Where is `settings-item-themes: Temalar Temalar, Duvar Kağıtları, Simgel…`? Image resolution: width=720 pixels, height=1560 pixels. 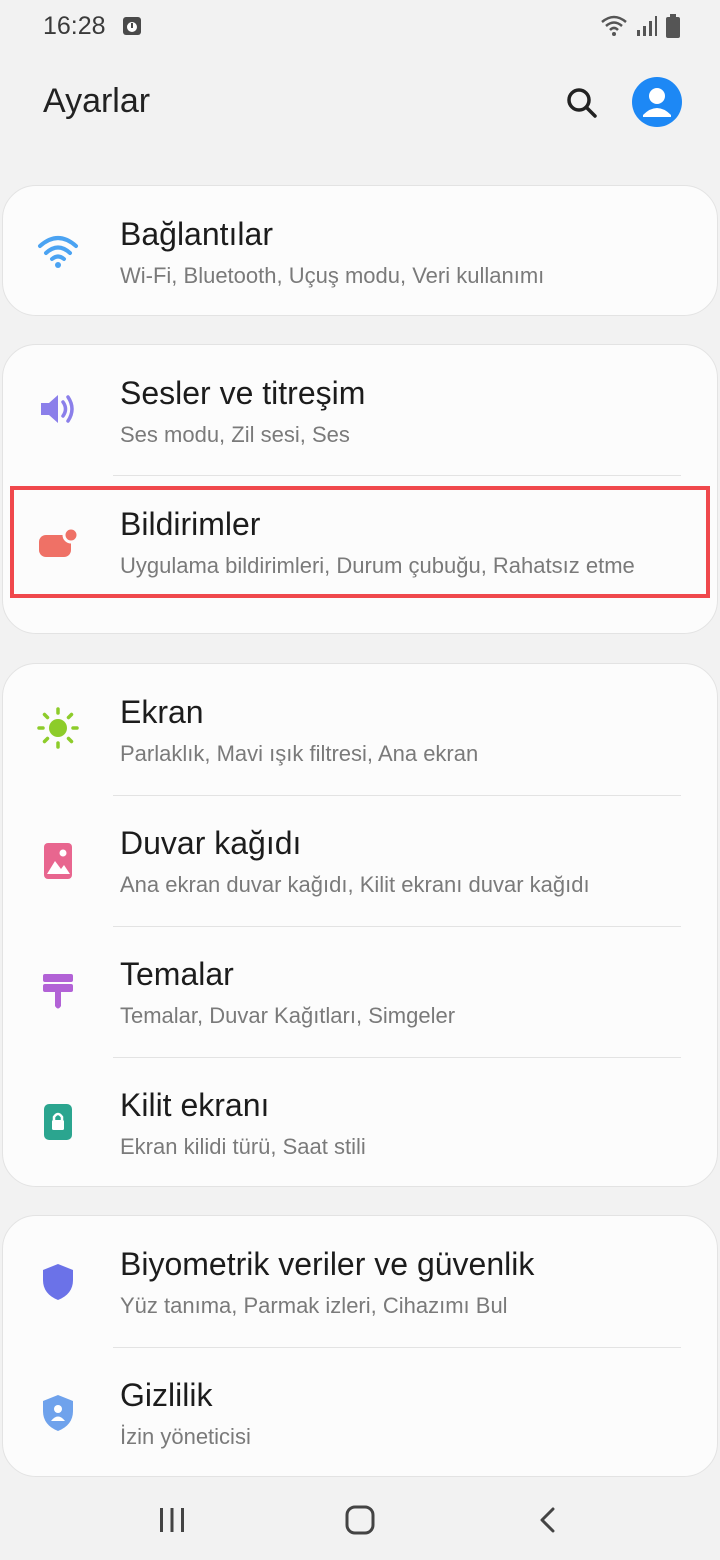
settings-item-themes: Temalar Temalar, Duvar Kağıtları, Simgel… is located at coordinates (361, 991).